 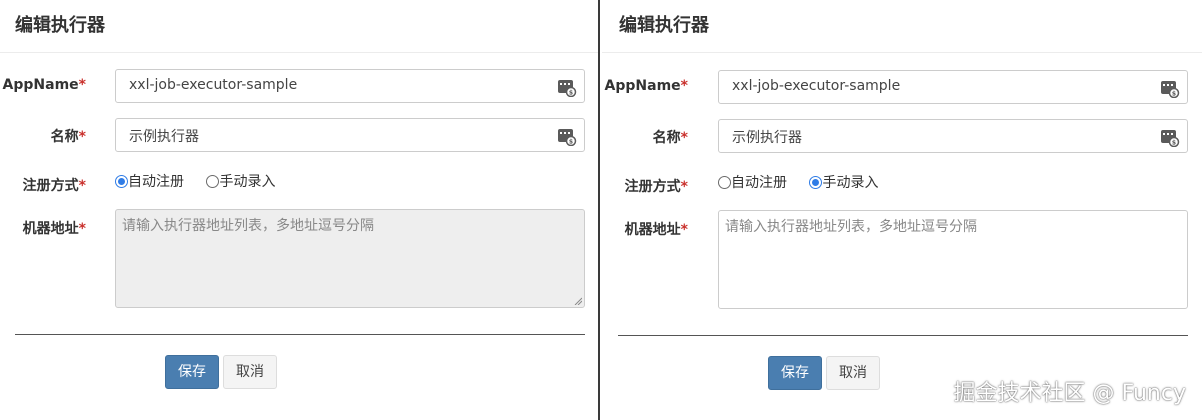 I want to click on watermark: 掘金技术社区 @ Funcy, so click(x=1069, y=393).